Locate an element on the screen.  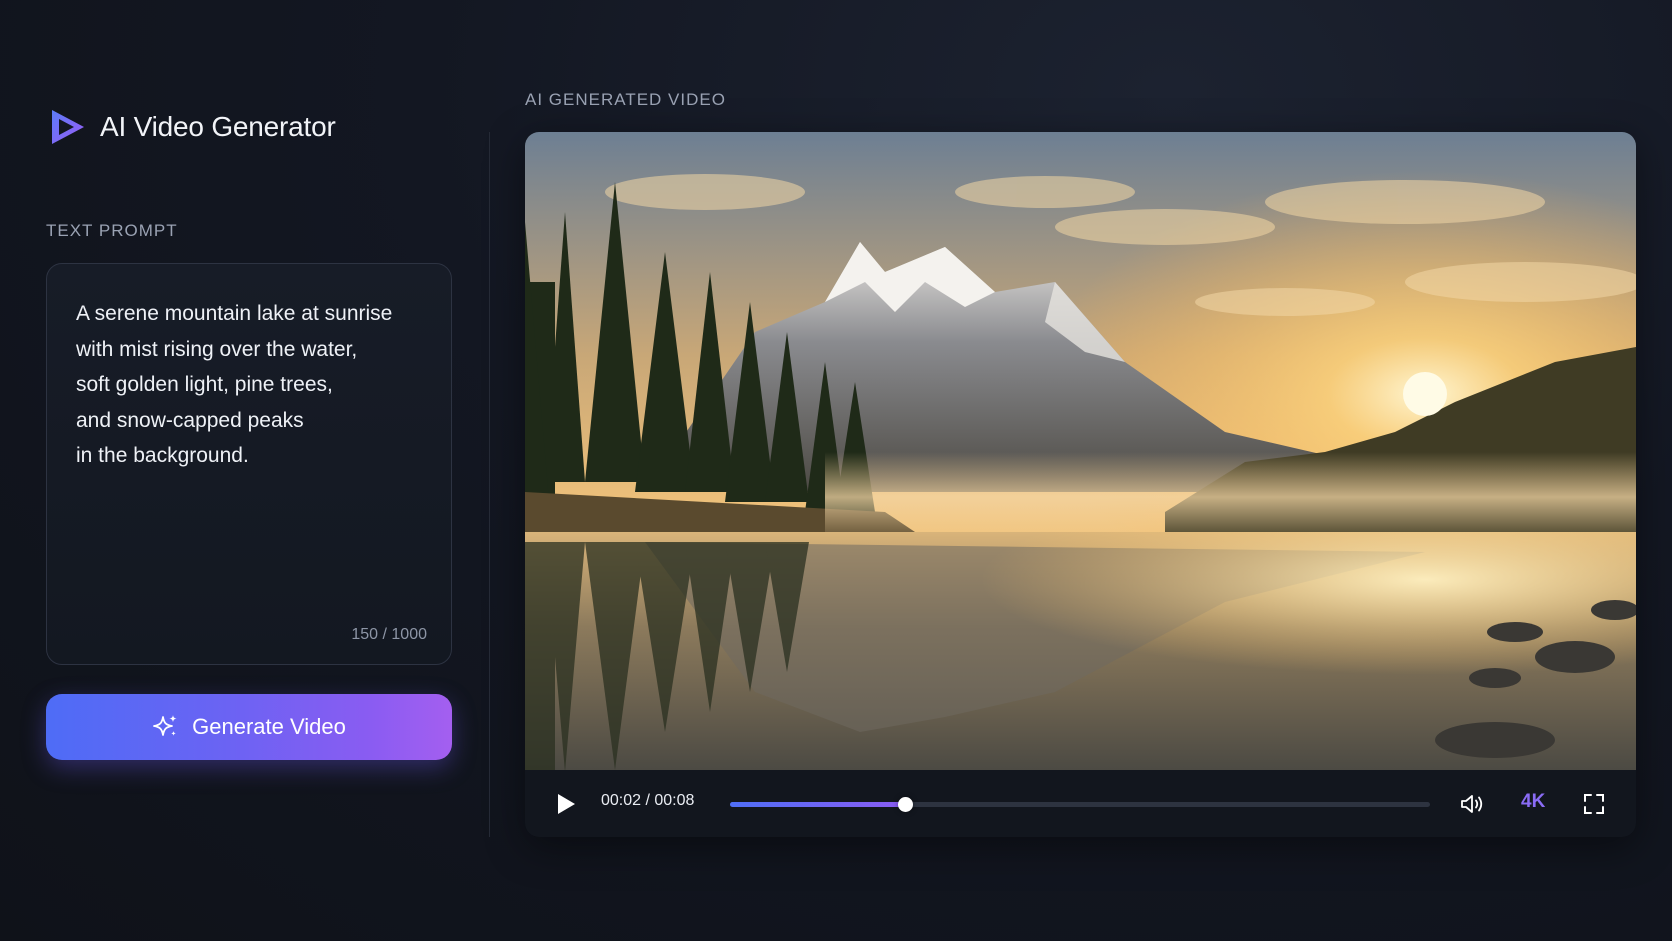
app-title: AI Video Generator is located at coordinates (218, 126).